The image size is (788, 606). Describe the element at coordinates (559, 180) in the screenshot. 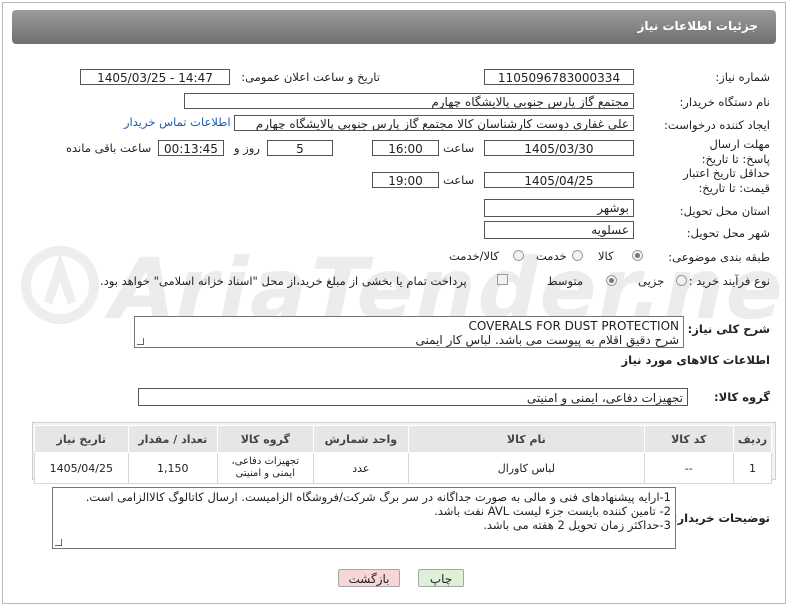

I see `validity-date-field: 1405/04/25` at that location.